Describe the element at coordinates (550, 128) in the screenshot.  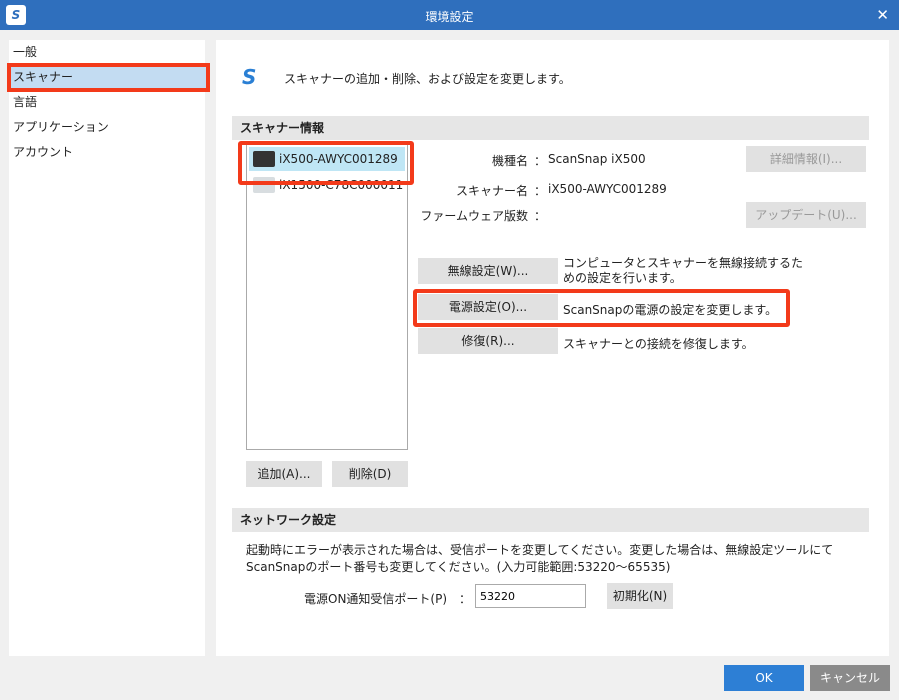
I see `scanner-info-header: スキャナー情報` at that location.